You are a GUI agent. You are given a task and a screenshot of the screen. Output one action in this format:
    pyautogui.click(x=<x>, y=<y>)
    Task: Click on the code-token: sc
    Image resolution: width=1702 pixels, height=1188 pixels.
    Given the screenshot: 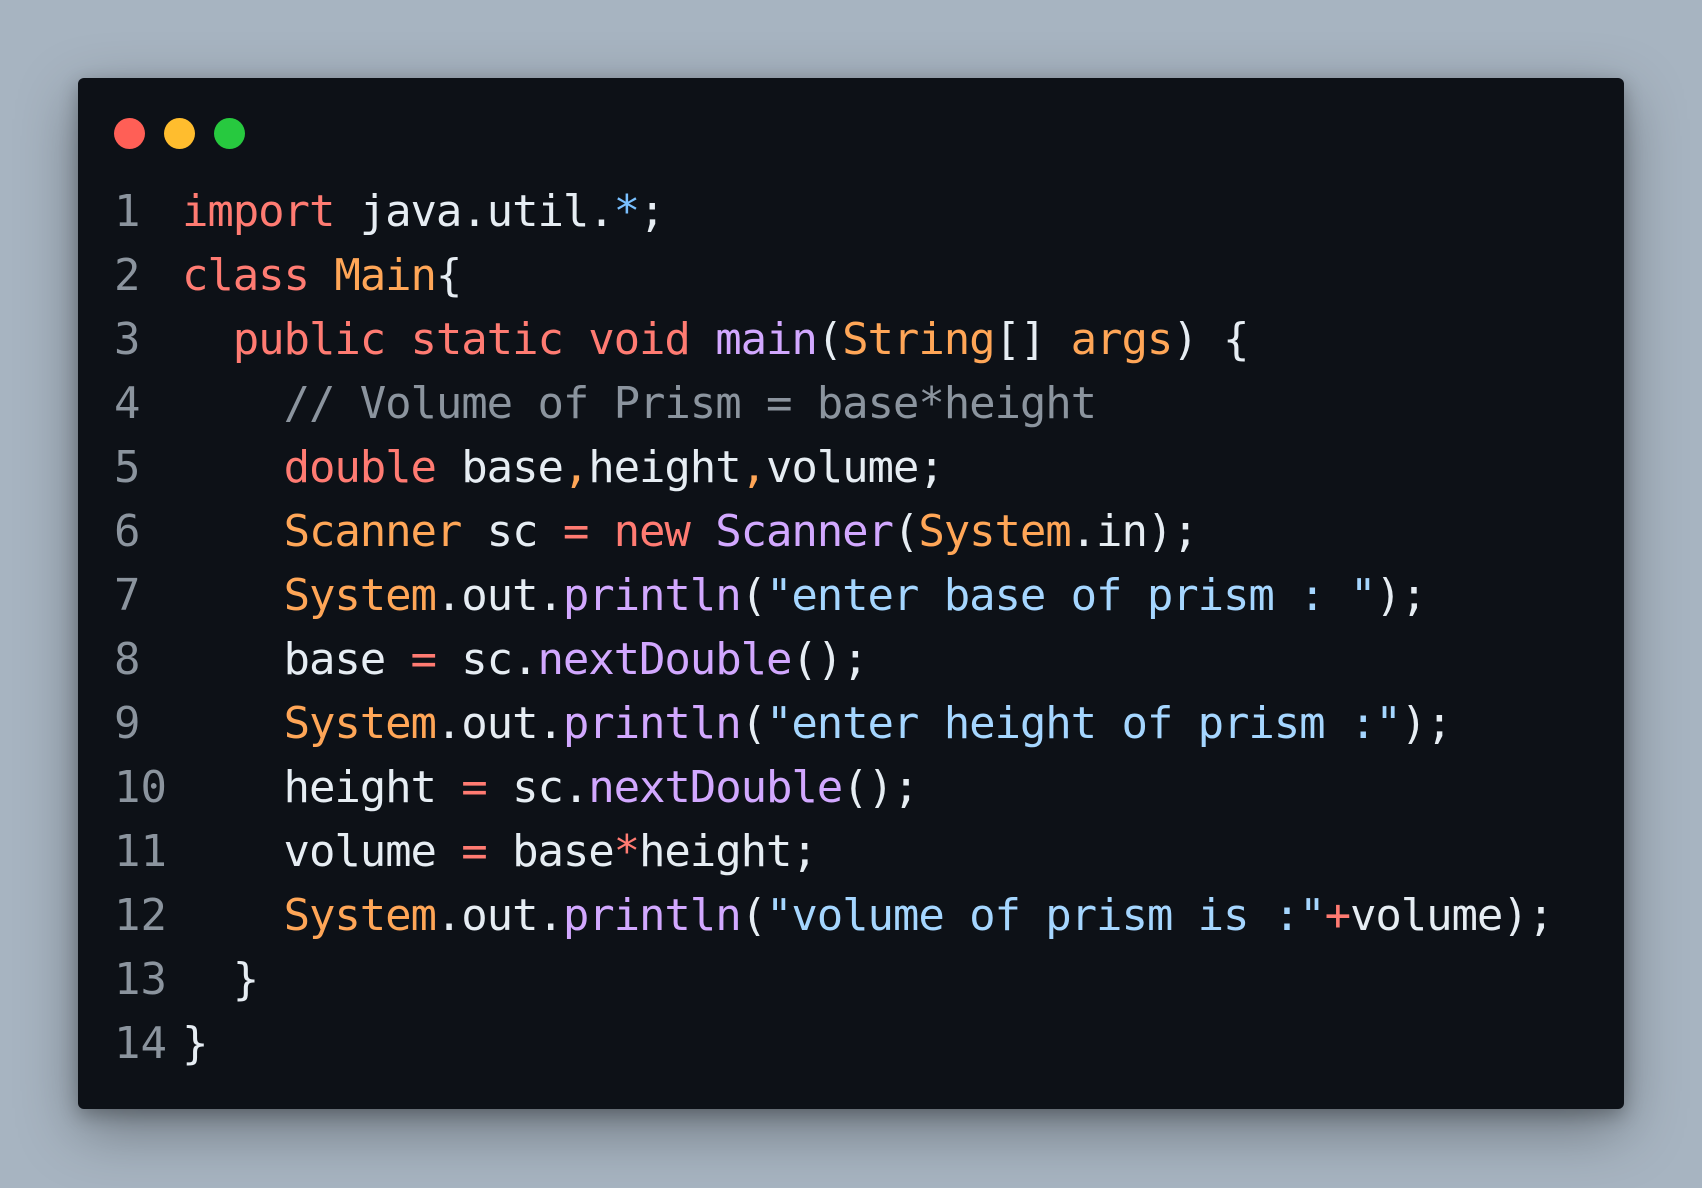 What is the action you would take?
    pyautogui.click(x=512, y=531)
    